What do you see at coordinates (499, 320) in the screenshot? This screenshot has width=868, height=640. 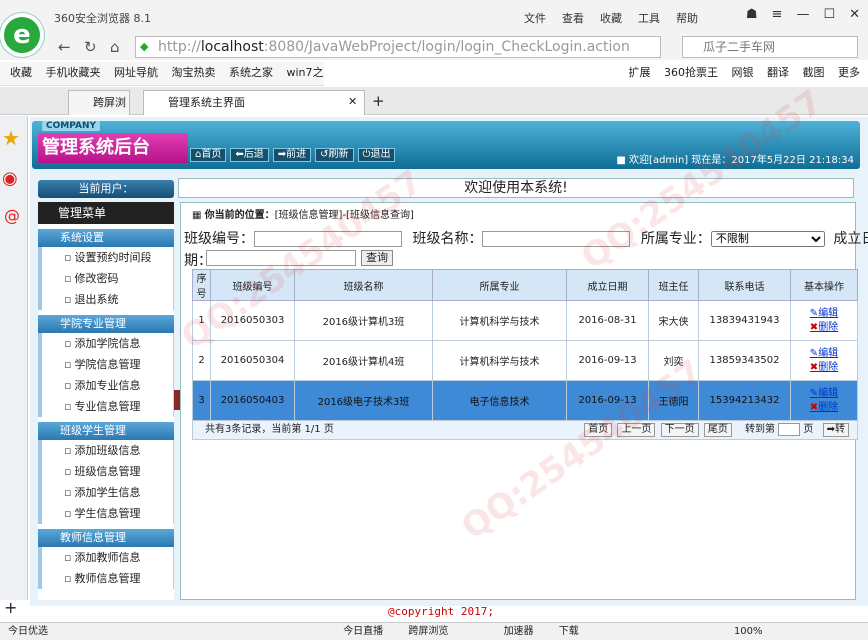 I see `table-cell: 计算机科学与技术` at bounding box center [499, 320].